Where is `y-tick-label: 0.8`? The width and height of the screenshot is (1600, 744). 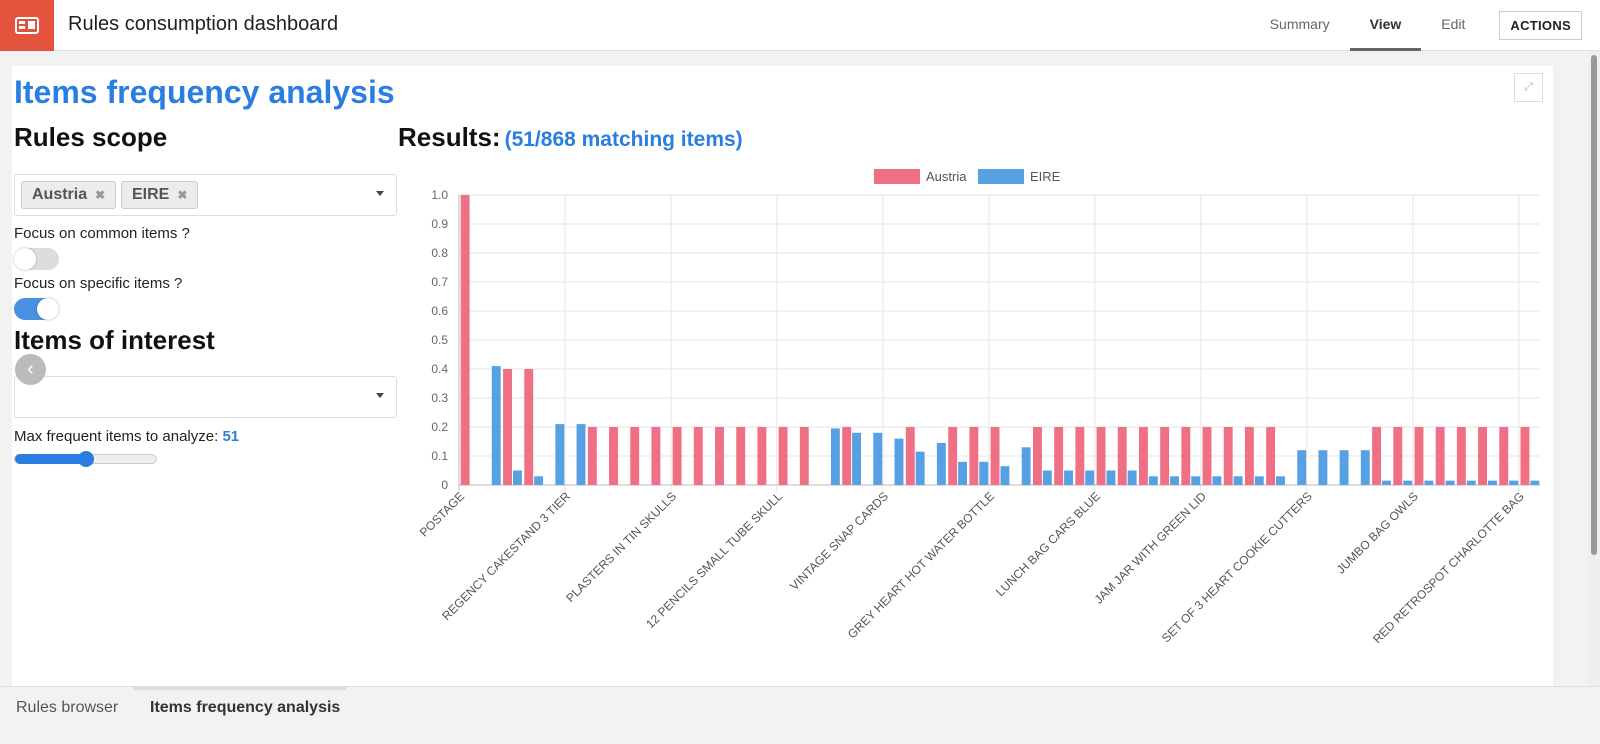
y-tick-label: 0.8 is located at coordinates (439, 253).